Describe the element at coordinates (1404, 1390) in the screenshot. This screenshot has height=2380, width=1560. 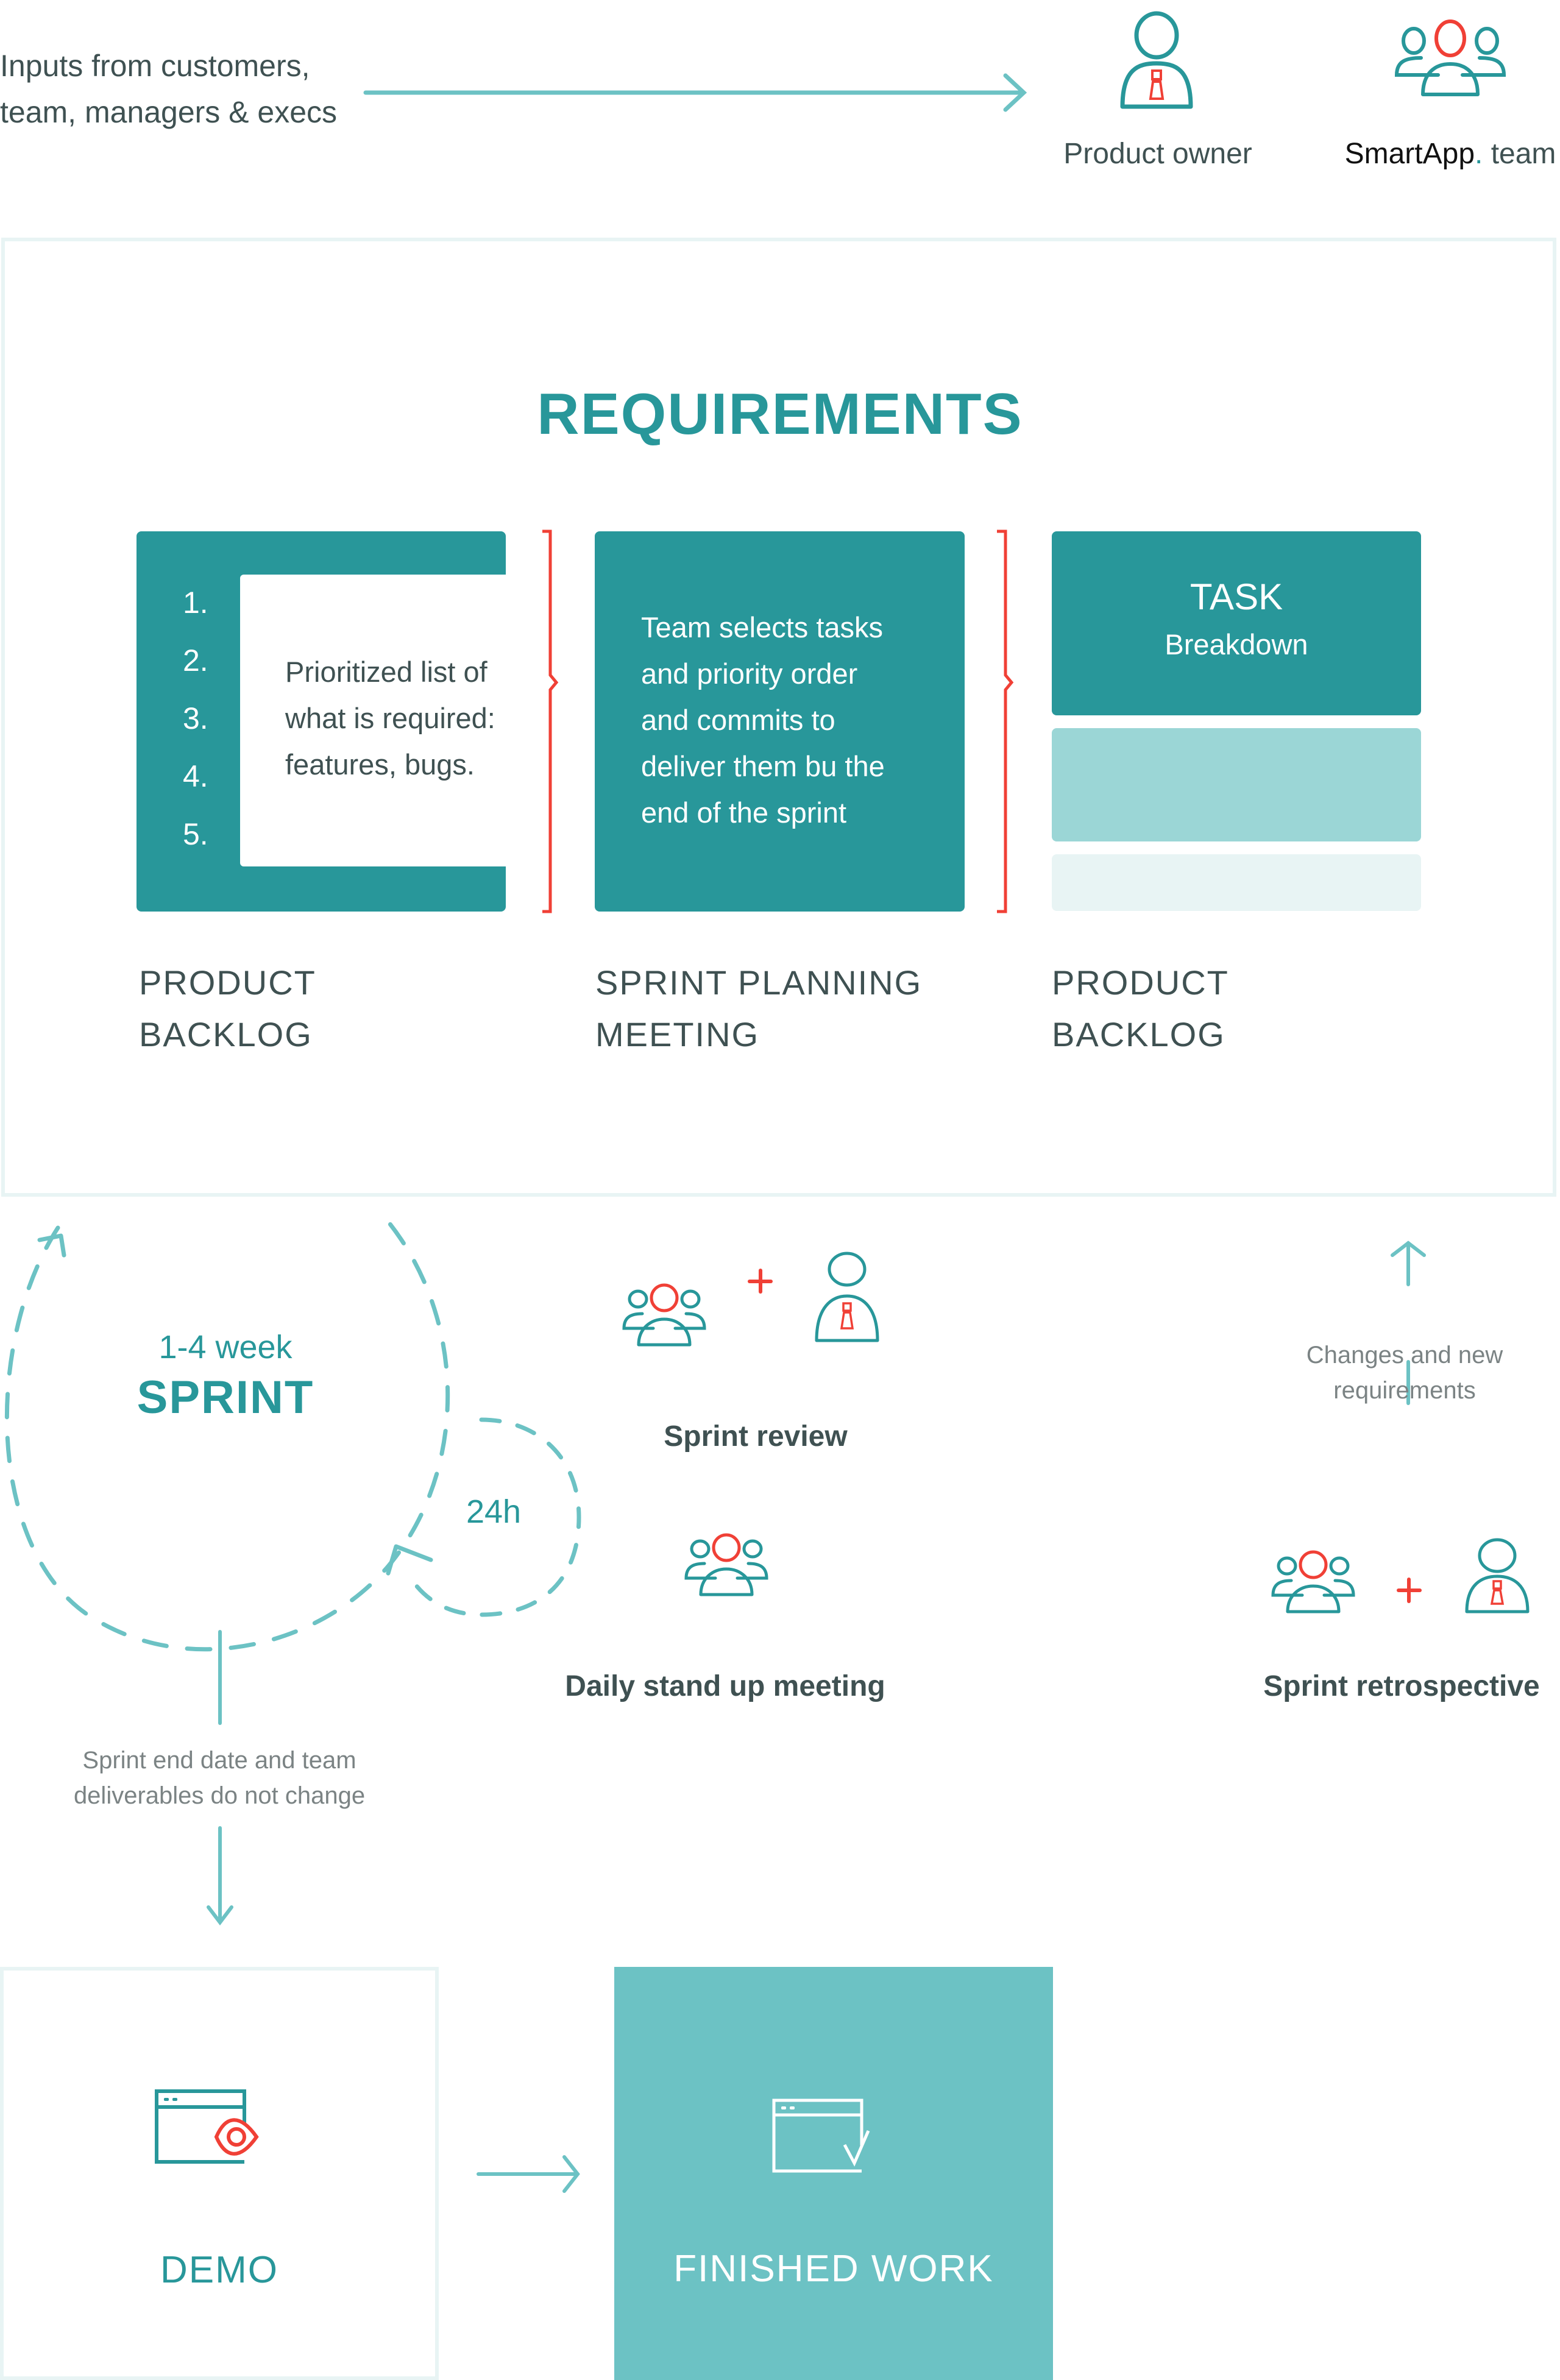
I see `note-line: requirements` at that location.